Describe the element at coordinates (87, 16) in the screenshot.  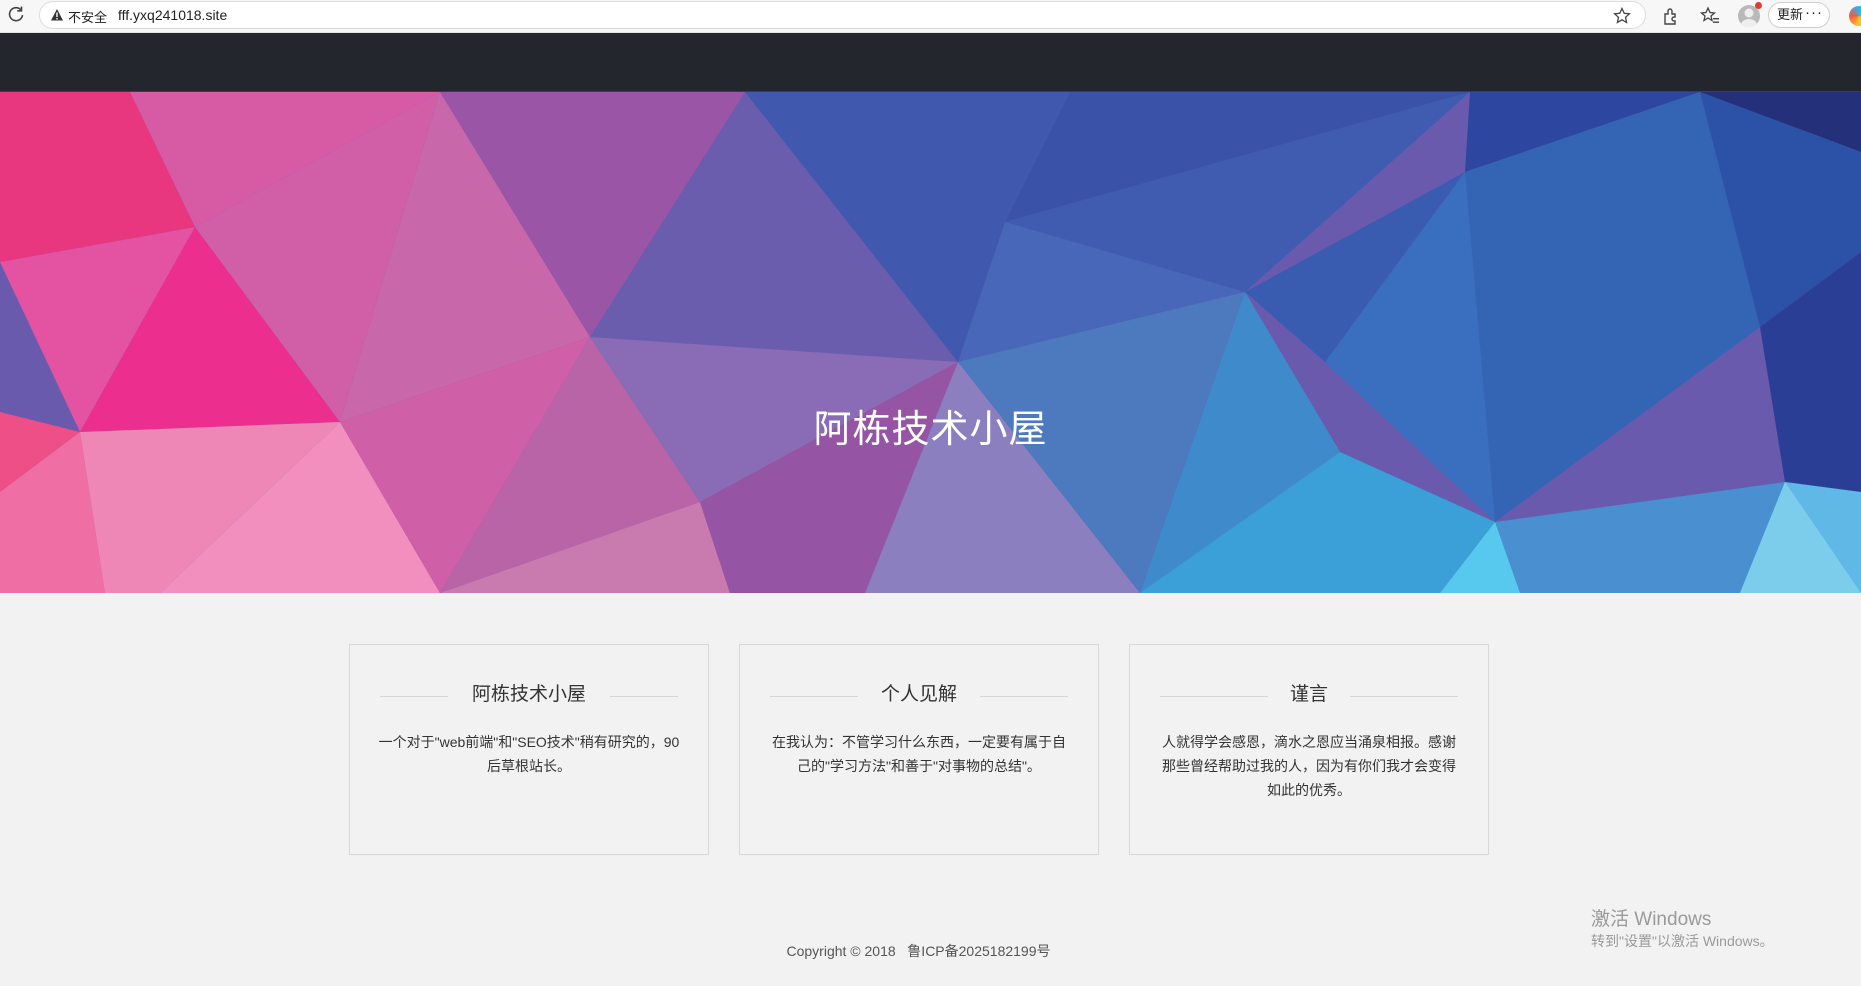
I see `security-status-label: 不安全` at that location.